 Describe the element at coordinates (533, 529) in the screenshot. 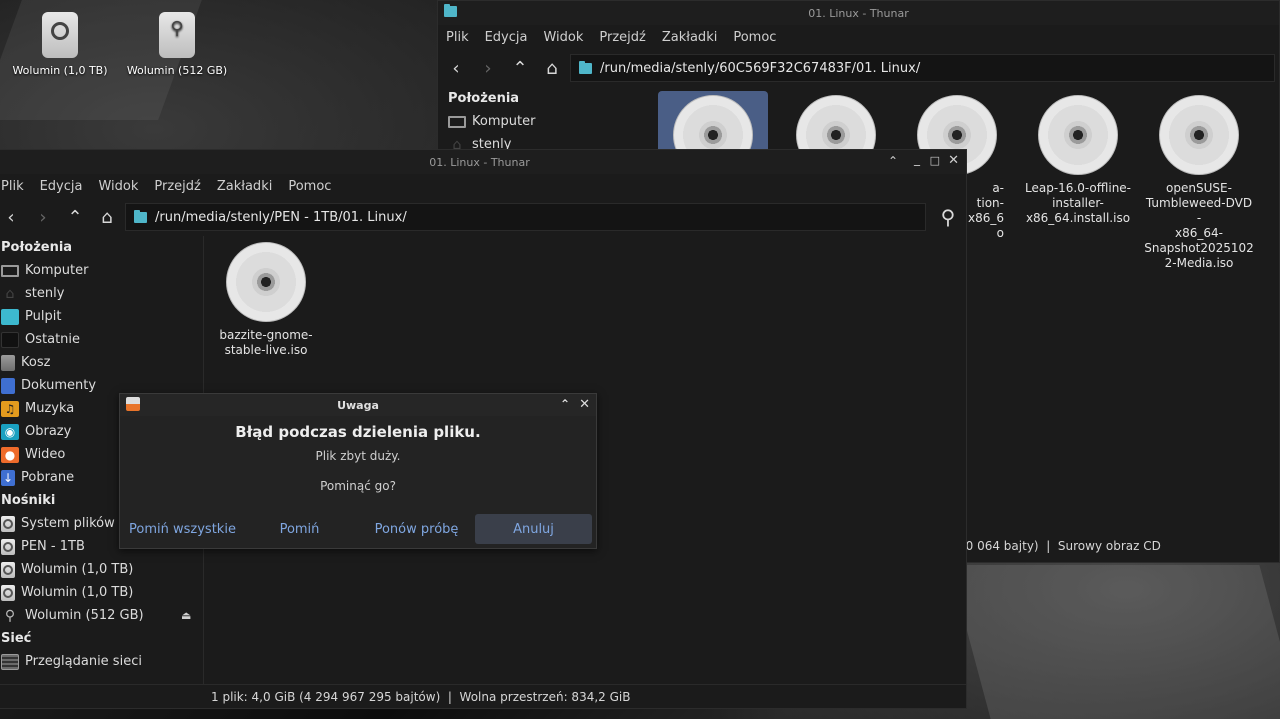

I see `cancel-button: Anuluj` at that location.